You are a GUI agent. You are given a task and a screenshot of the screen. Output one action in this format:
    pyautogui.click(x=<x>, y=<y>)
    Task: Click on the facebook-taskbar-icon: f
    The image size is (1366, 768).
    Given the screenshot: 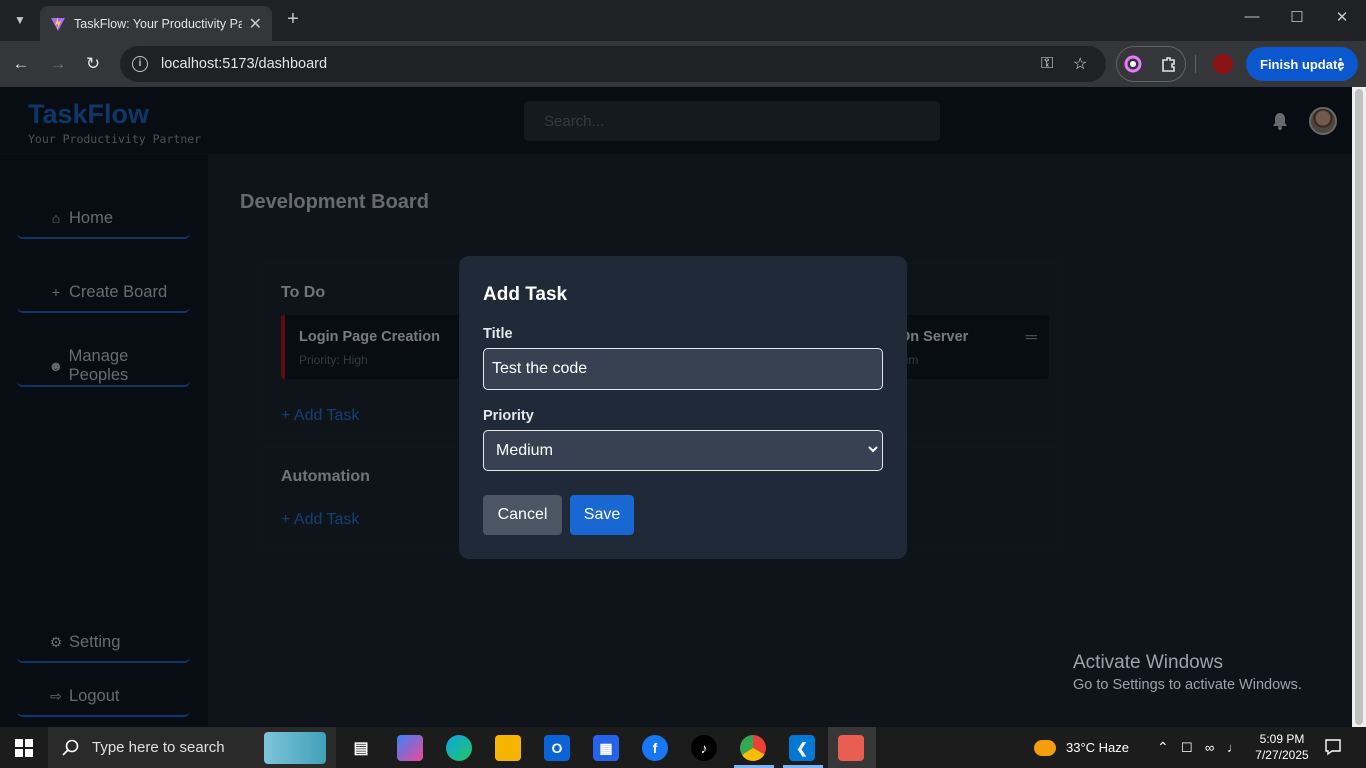 What is the action you would take?
    pyautogui.click(x=655, y=748)
    